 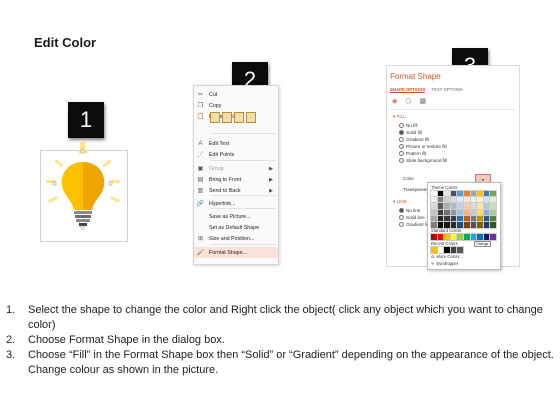 What do you see at coordinates (408, 101) in the screenshot?
I see `effects-icon: ⬠` at bounding box center [408, 101].